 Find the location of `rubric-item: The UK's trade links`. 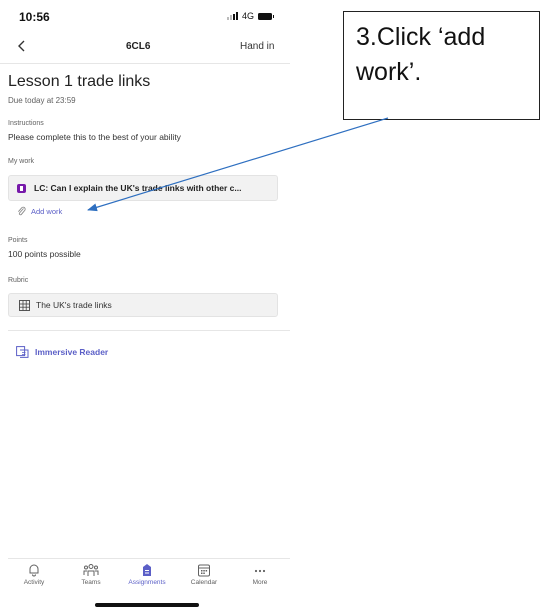

rubric-item: The UK's trade links is located at coordinates (143, 305).